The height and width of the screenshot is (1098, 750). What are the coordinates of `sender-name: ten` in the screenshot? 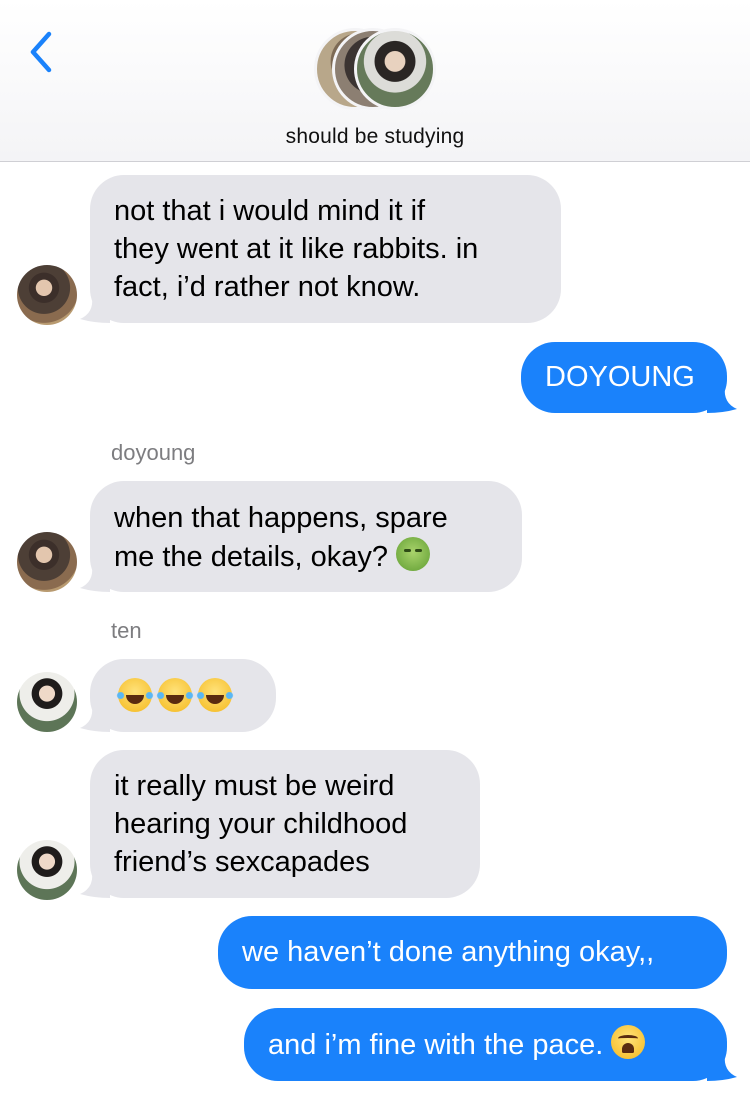 It's located at (126, 630).